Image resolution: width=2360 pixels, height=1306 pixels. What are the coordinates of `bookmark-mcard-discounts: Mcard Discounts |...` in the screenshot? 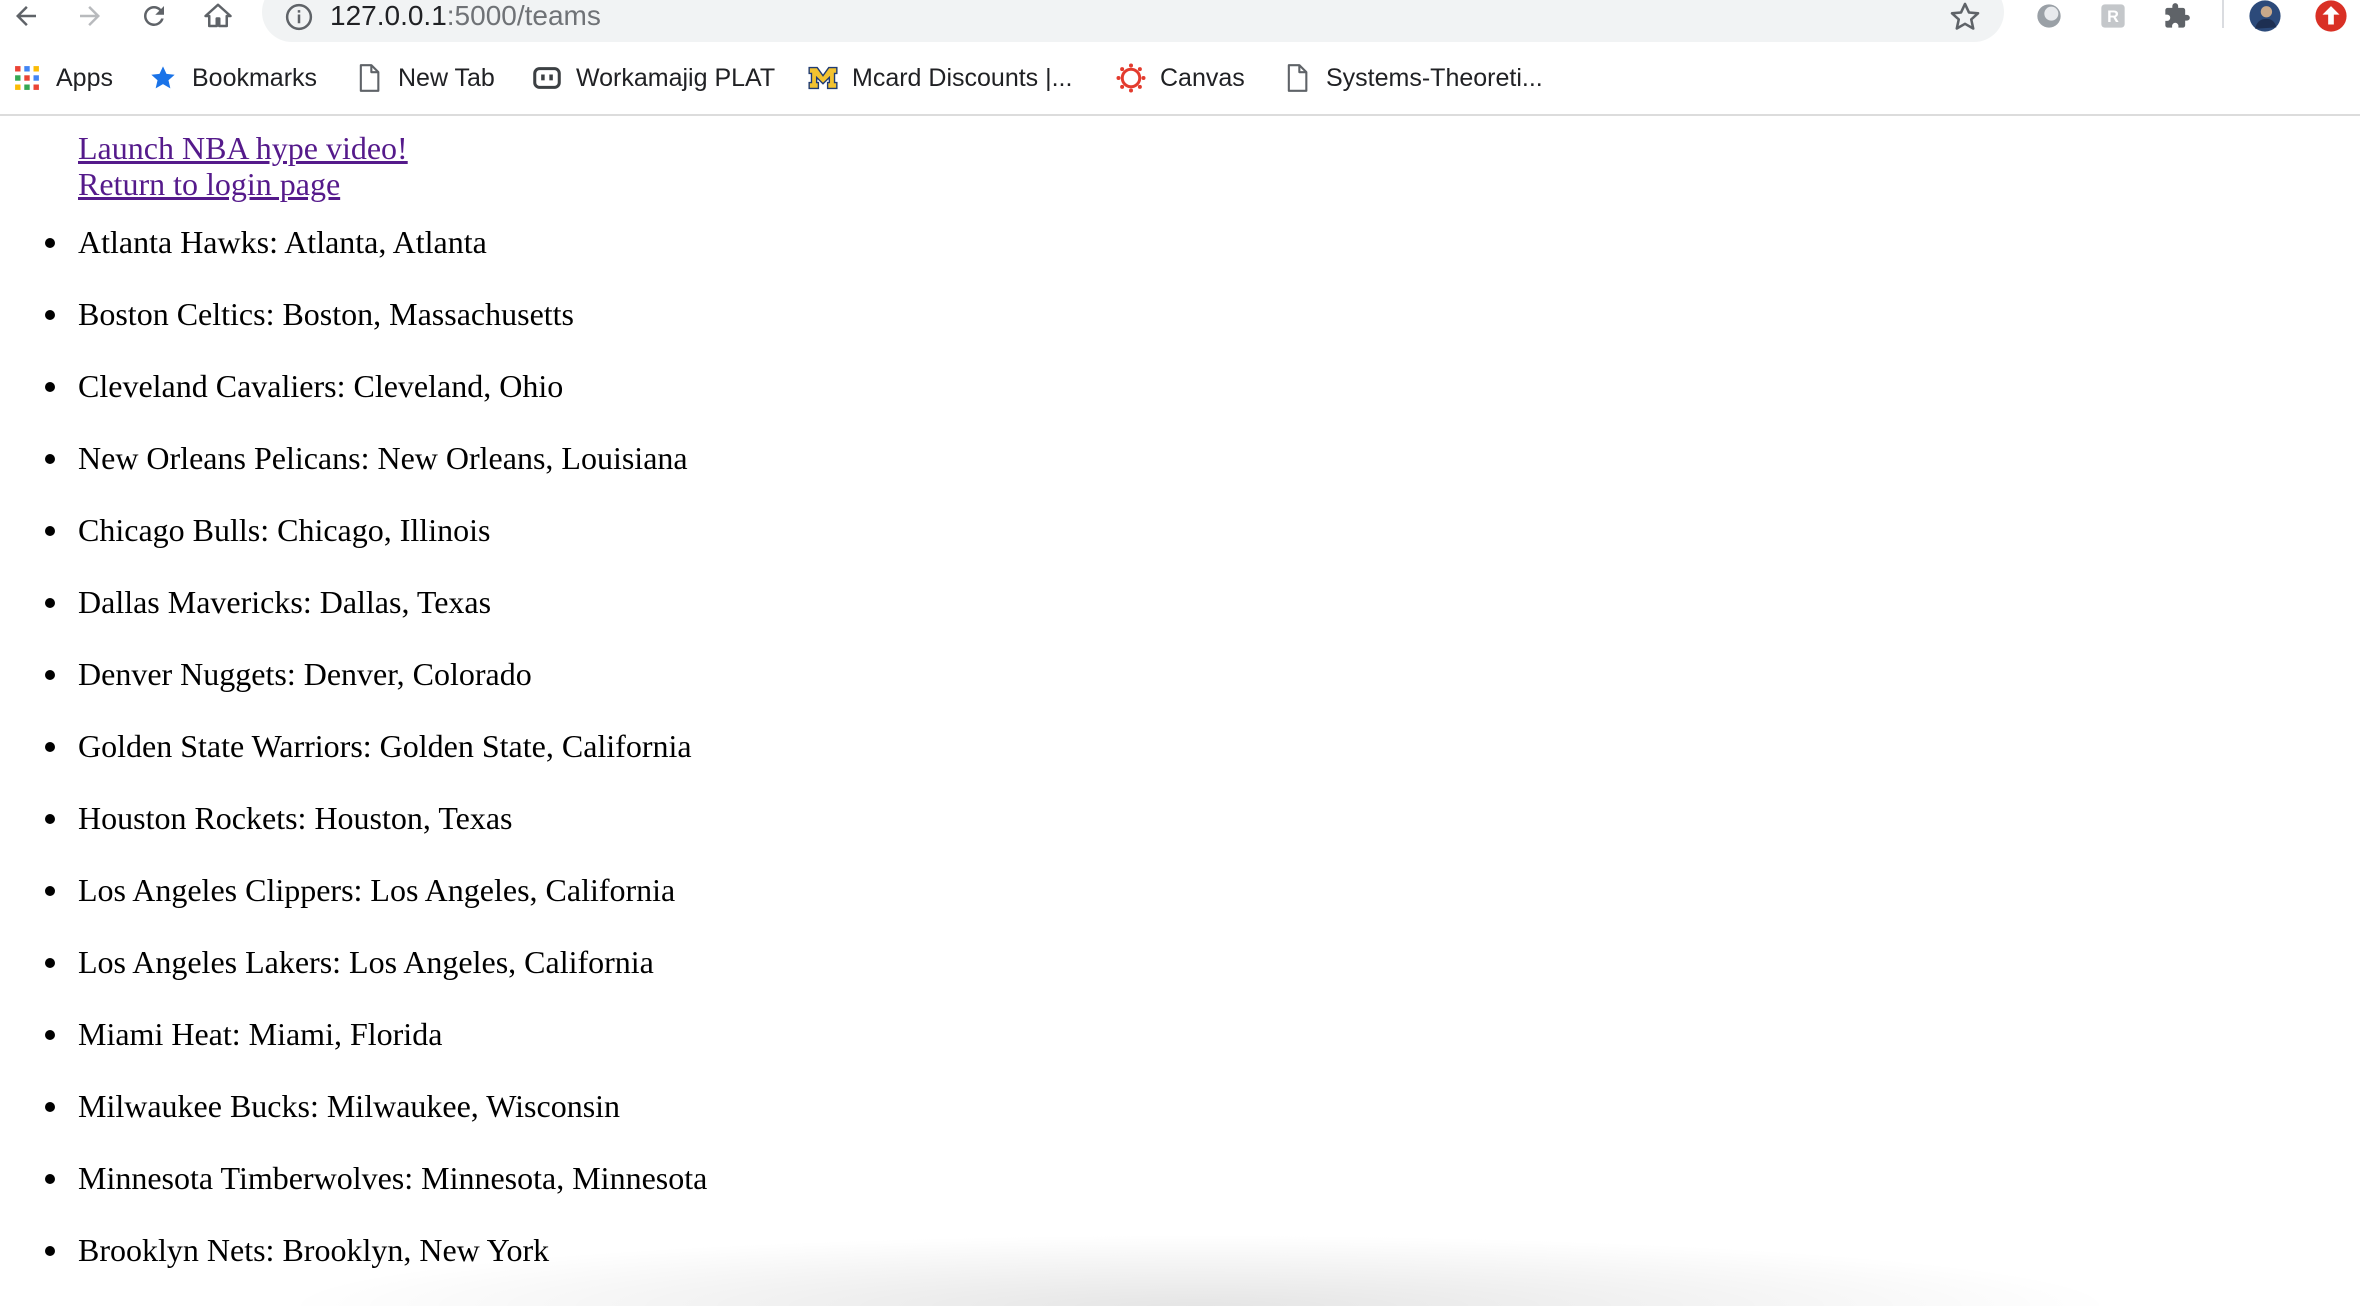 It's located at (940, 78).